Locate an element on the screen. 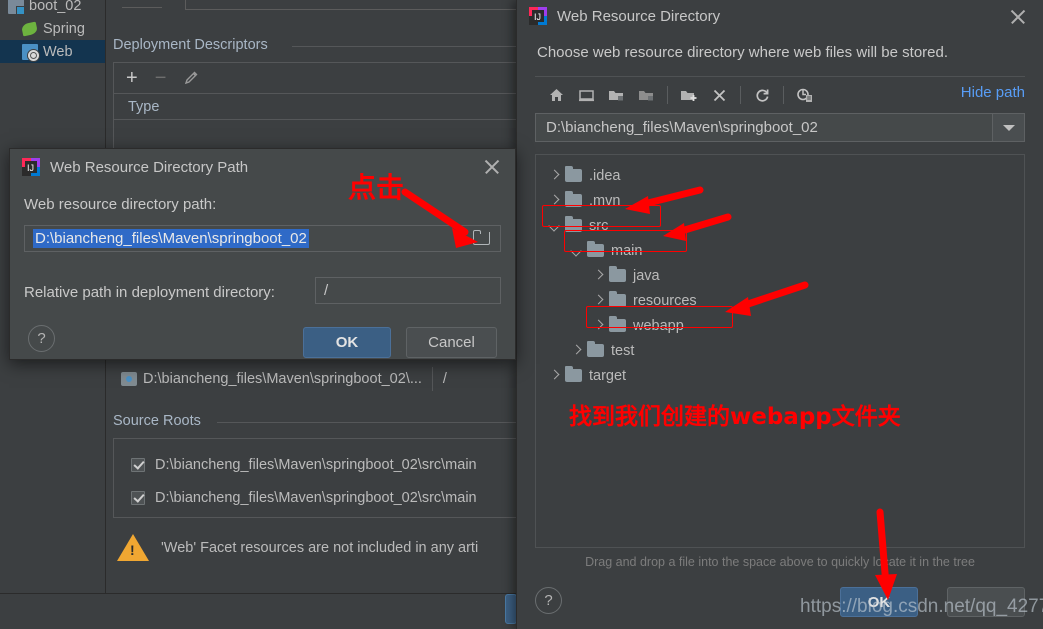 The height and width of the screenshot is (629, 1043). intellij-idea-logo: IJ is located at coordinates (538, 16).